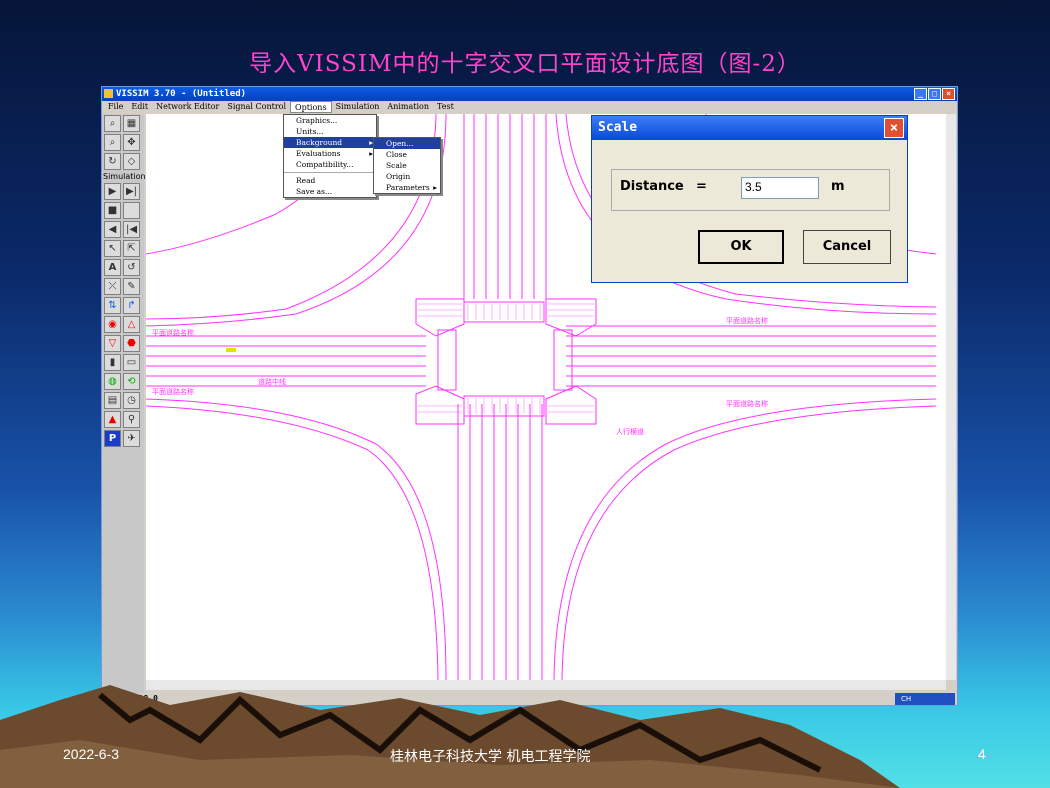 The width and height of the screenshot is (1050, 788). What do you see at coordinates (525, 64) in the screenshot?
I see `slide-title: 导入VISSIM中的十字交叉口平面设计底图（图-2）` at bounding box center [525, 64].